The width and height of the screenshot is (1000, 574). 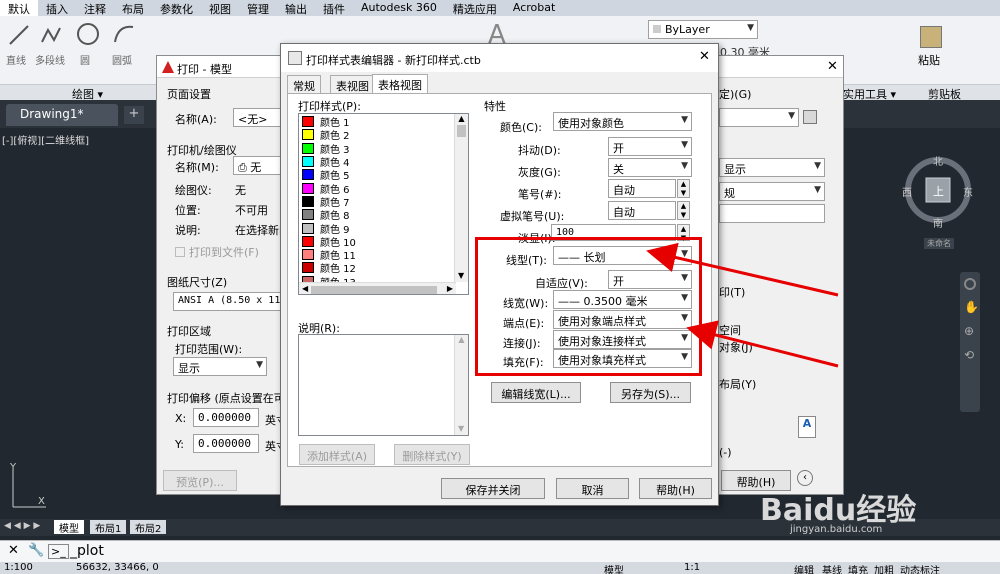 I want to click on description-textbox: ▲ ▼, so click(x=383, y=385).